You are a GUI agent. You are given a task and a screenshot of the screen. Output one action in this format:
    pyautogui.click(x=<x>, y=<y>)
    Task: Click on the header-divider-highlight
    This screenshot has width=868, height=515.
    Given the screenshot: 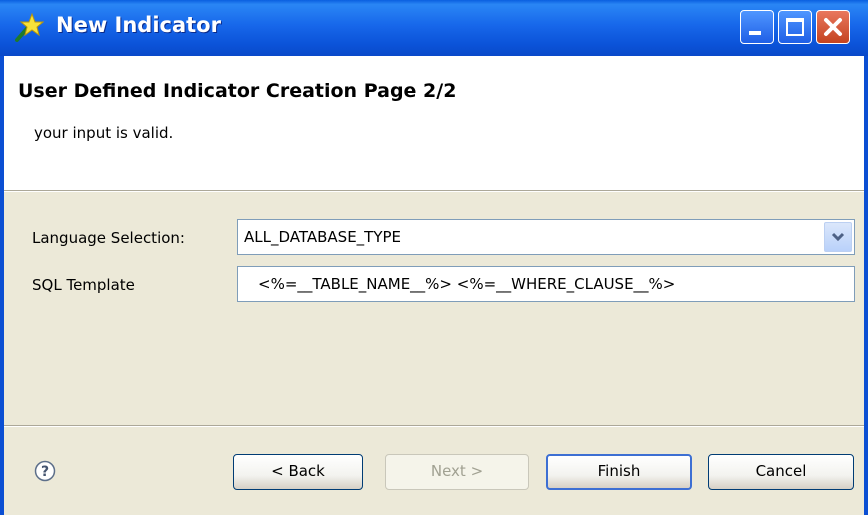 What is the action you would take?
    pyautogui.click(x=434, y=191)
    